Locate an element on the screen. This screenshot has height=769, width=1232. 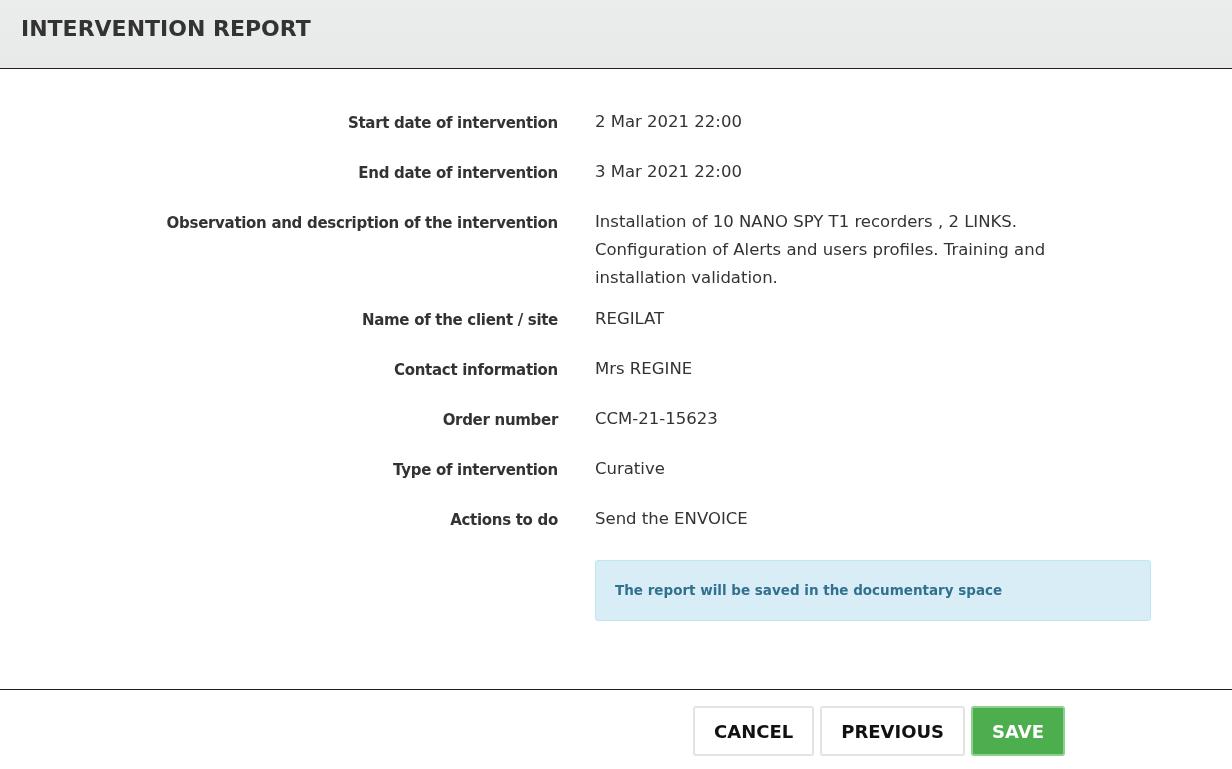
field-value: 2 Mar 2021 22:00 is located at coordinates (669, 122).